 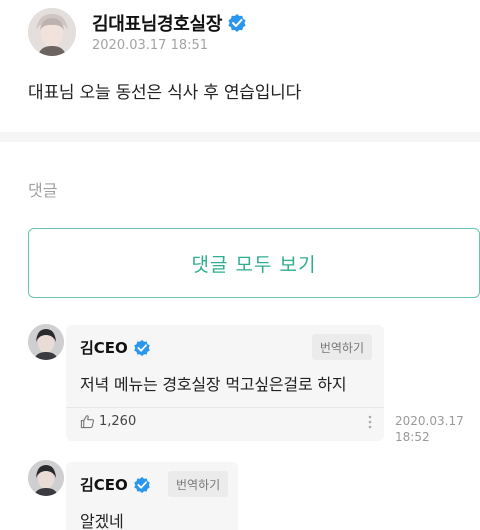 I want to click on comment-item: 김CEO 번역하기 저녁 메뉴는 경호실장 먹고싶은걸로 하지 1,260, so click(x=225, y=383).